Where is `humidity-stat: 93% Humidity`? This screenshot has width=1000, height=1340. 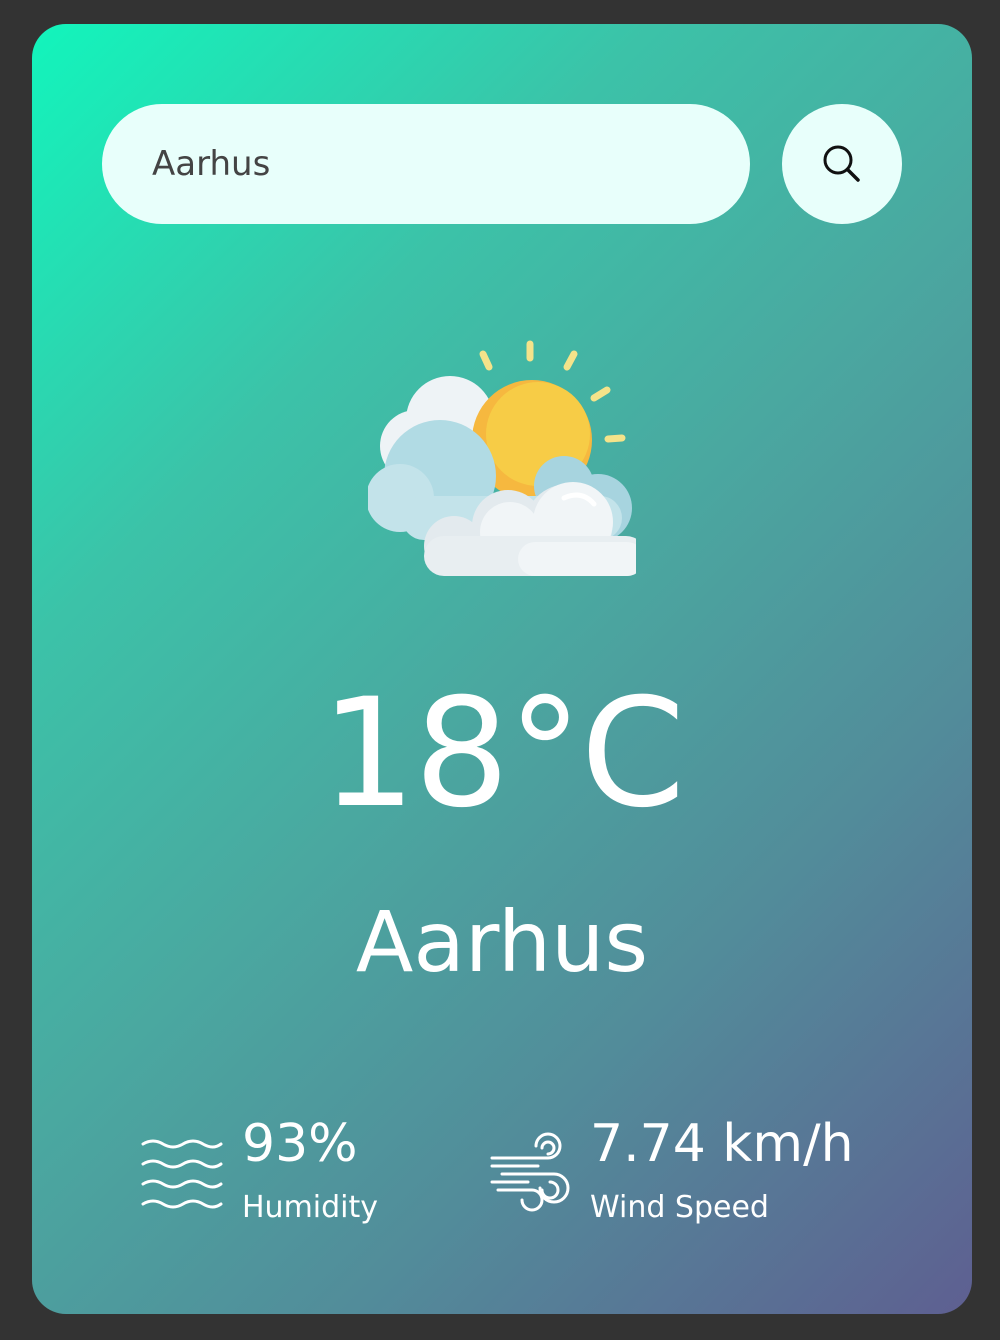 humidity-stat: 93% Humidity is located at coordinates (300, 1172).